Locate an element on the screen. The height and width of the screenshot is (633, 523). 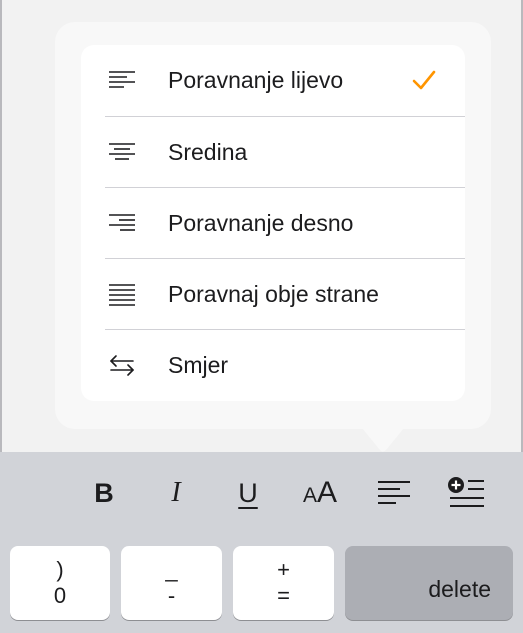
key-plus-equals: + = is located at coordinates (283, 583).